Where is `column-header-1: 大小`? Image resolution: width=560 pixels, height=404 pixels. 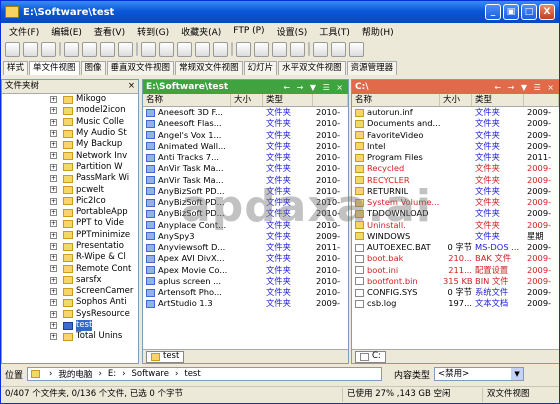
column-header-1: 大小 is located at coordinates (247, 100).